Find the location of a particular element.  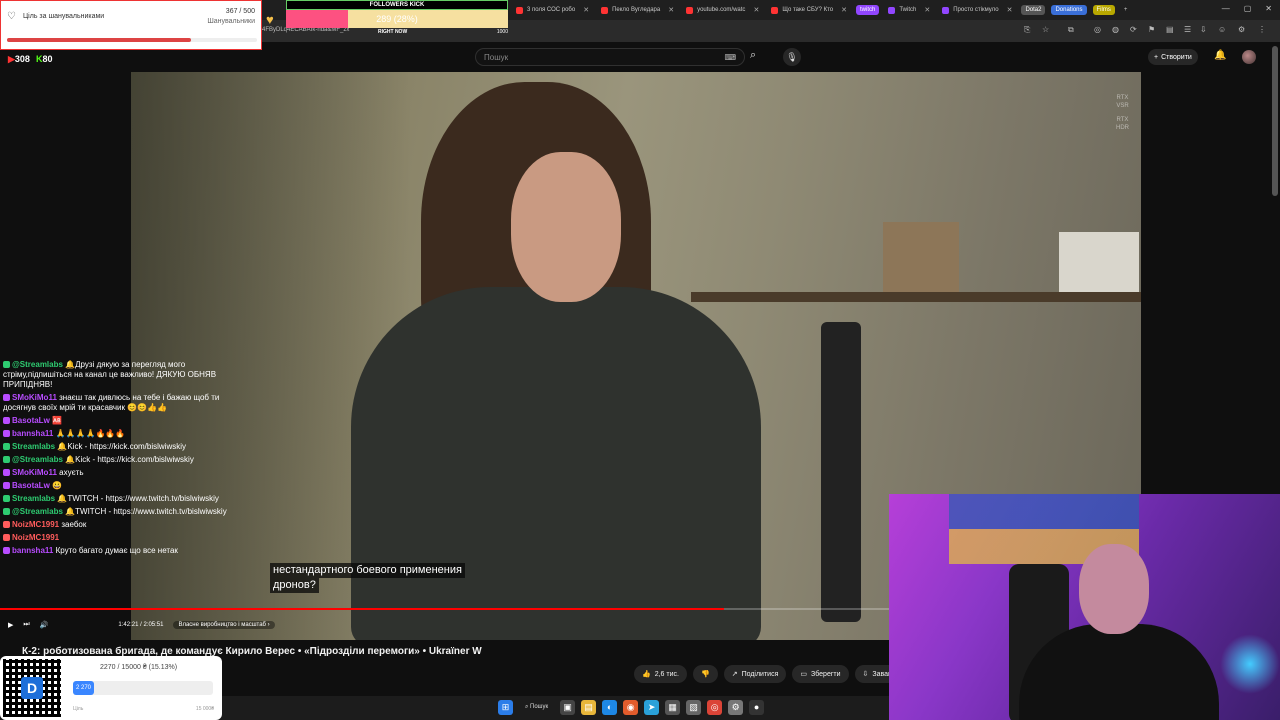

save-button: ▭ Зберегти is located at coordinates (820, 674).